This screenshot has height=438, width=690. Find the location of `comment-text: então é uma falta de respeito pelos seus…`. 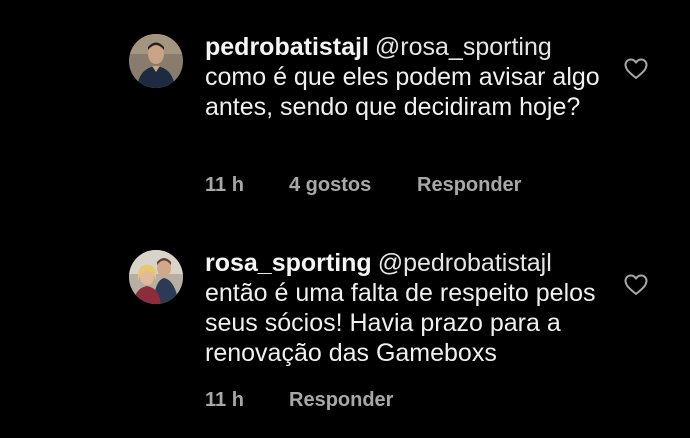

comment-text: então é uma falta de respeito pelos seus… is located at coordinates (400, 323).